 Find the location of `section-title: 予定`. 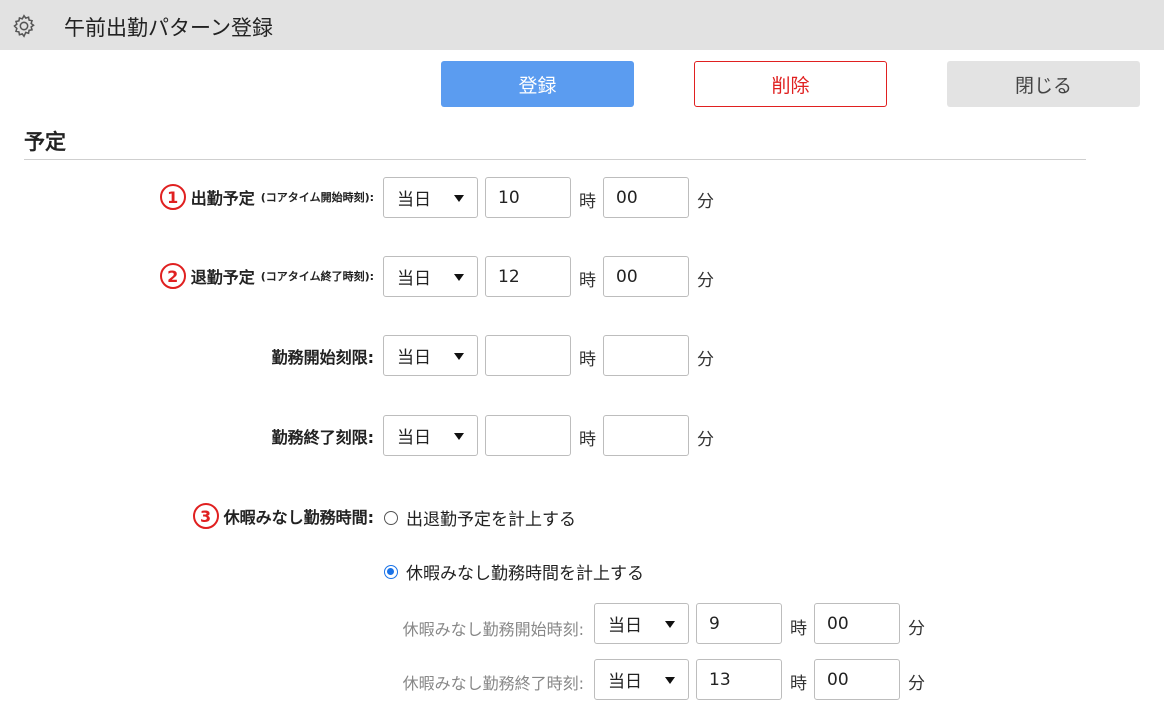

section-title: 予定 is located at coordinates (45, 142).